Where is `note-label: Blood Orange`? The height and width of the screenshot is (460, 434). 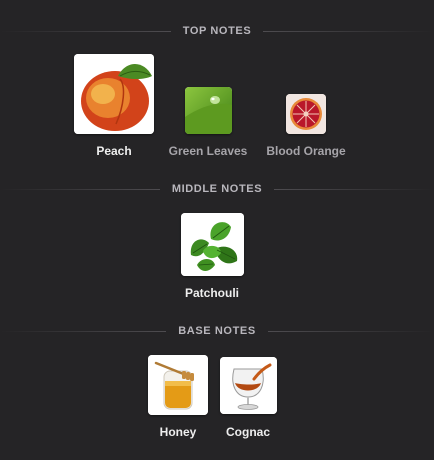 note-label: Blood Orange is located at coordinates (306, 151).